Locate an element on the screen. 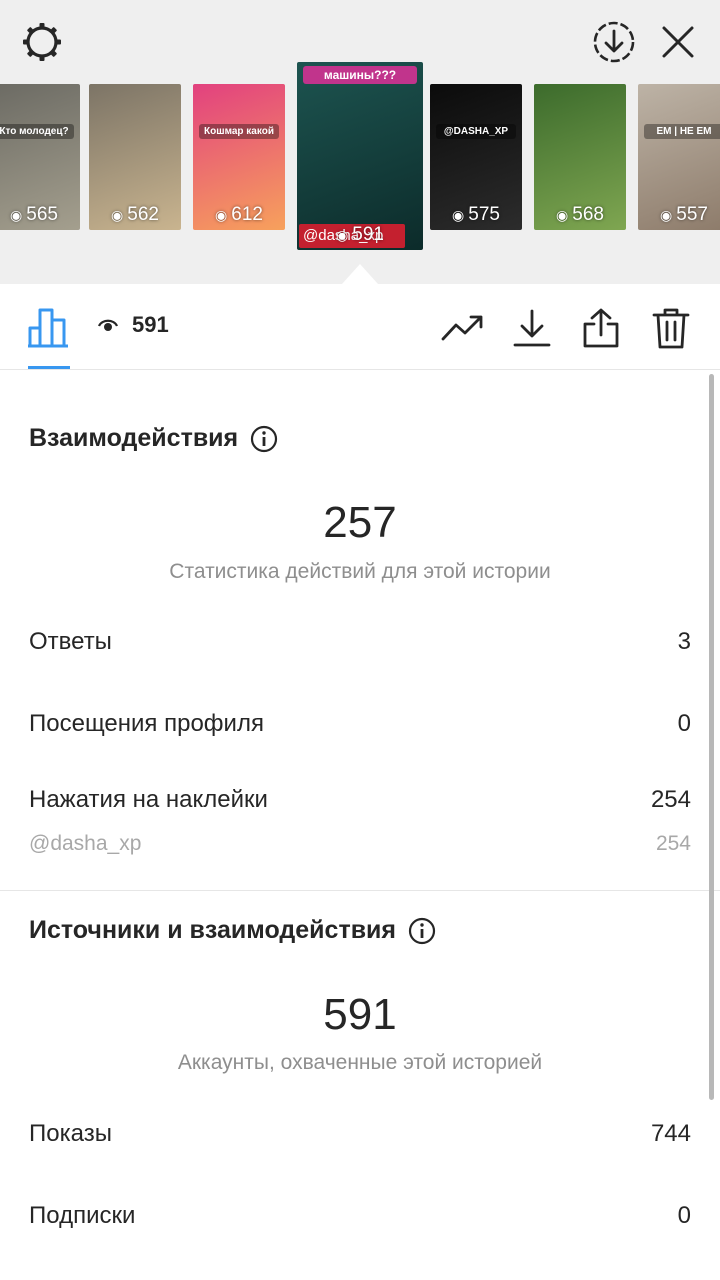 The width and height of the screenshot is (720, 1280). trending-icon is located at coordinates (462, 328).